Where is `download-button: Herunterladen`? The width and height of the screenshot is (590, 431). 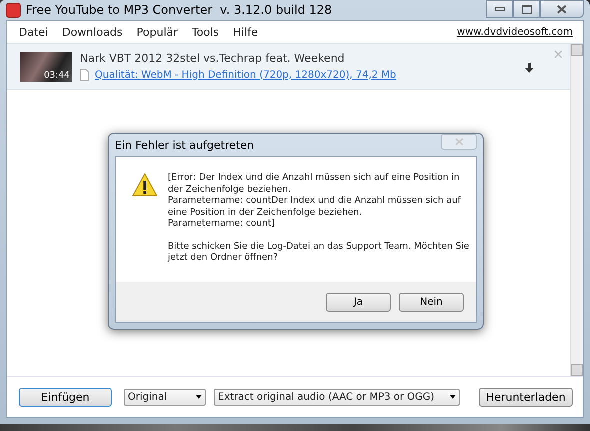
download-button: Herunterladen is located at coordinates (526, 397).